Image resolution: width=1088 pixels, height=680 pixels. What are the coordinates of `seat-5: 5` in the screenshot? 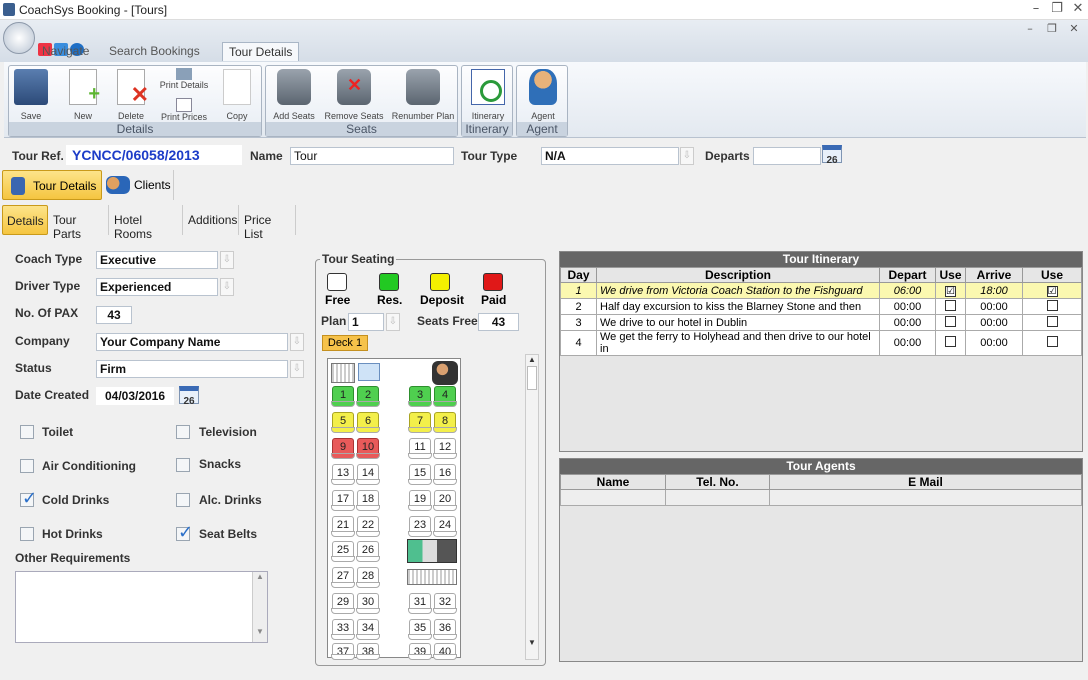 It's located at (343, 422).